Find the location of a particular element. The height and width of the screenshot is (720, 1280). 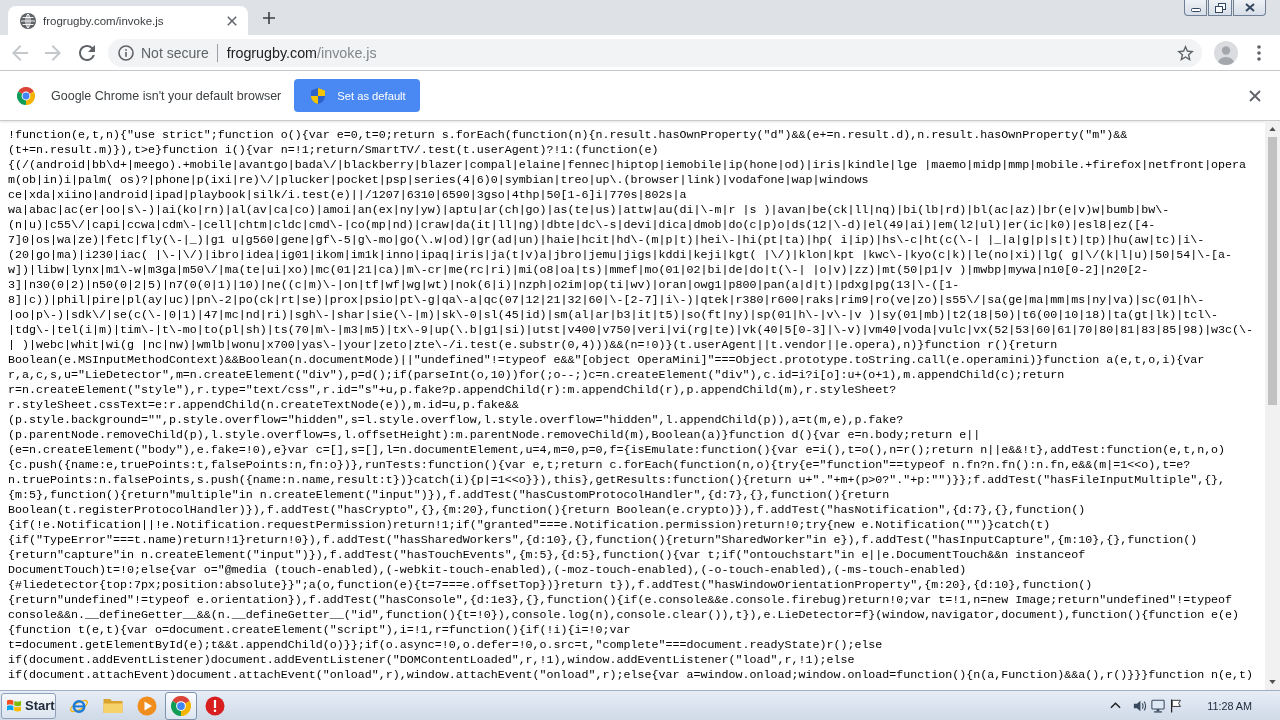

minimize-icon is located at coordinates (1195, 10).